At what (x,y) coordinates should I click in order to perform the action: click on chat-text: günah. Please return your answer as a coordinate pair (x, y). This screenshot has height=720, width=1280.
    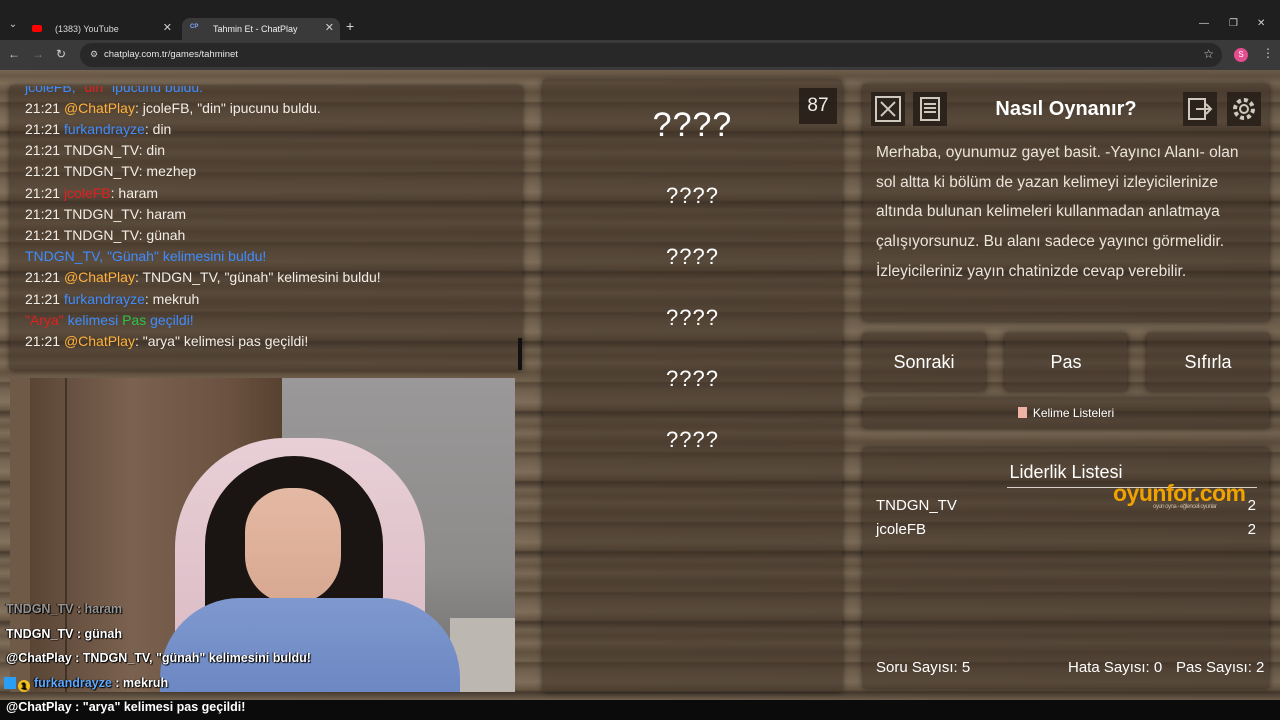
    Looking at the image, I should click on (166, 235).